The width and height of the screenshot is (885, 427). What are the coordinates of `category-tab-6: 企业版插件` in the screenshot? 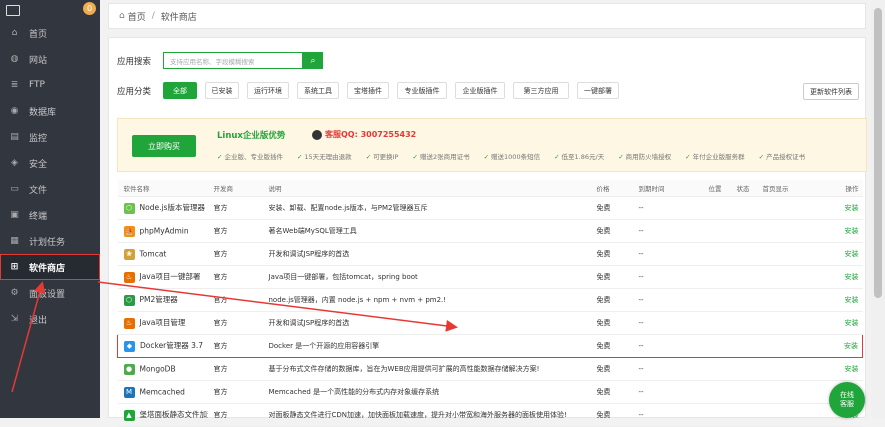 It's located at (480, 90).